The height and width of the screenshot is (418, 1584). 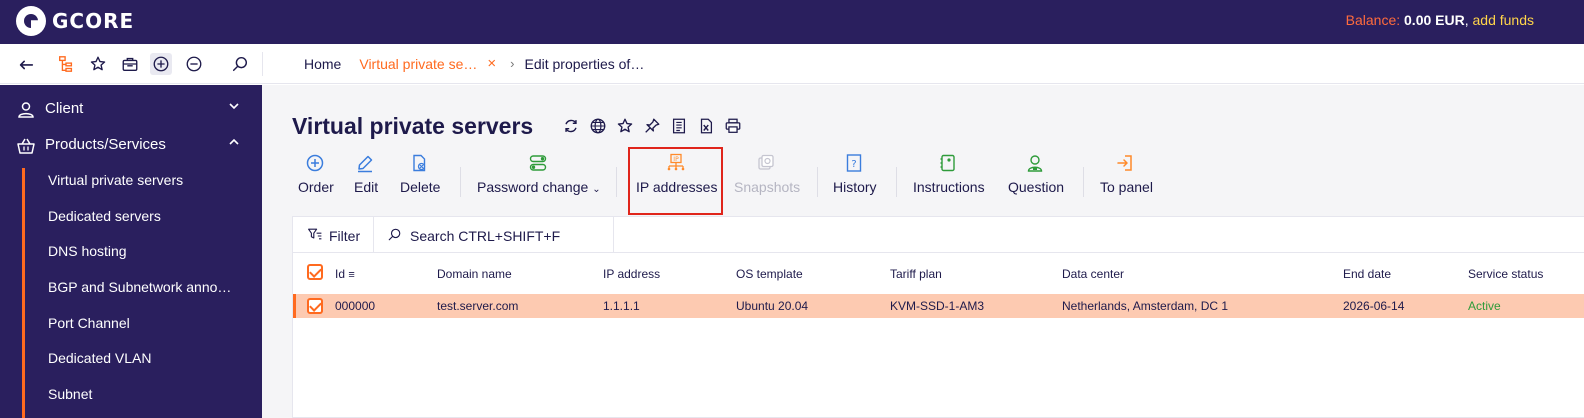 What do you see at coordinates (340, 274) in the screenshot?
I see `column-id-label: Id` at bounding box center [340, 274].